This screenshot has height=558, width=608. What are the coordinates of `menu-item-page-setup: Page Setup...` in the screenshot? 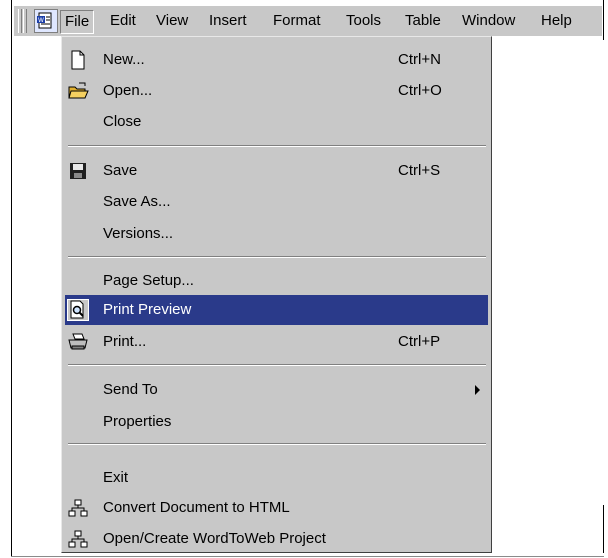 It's located at (276, 281).